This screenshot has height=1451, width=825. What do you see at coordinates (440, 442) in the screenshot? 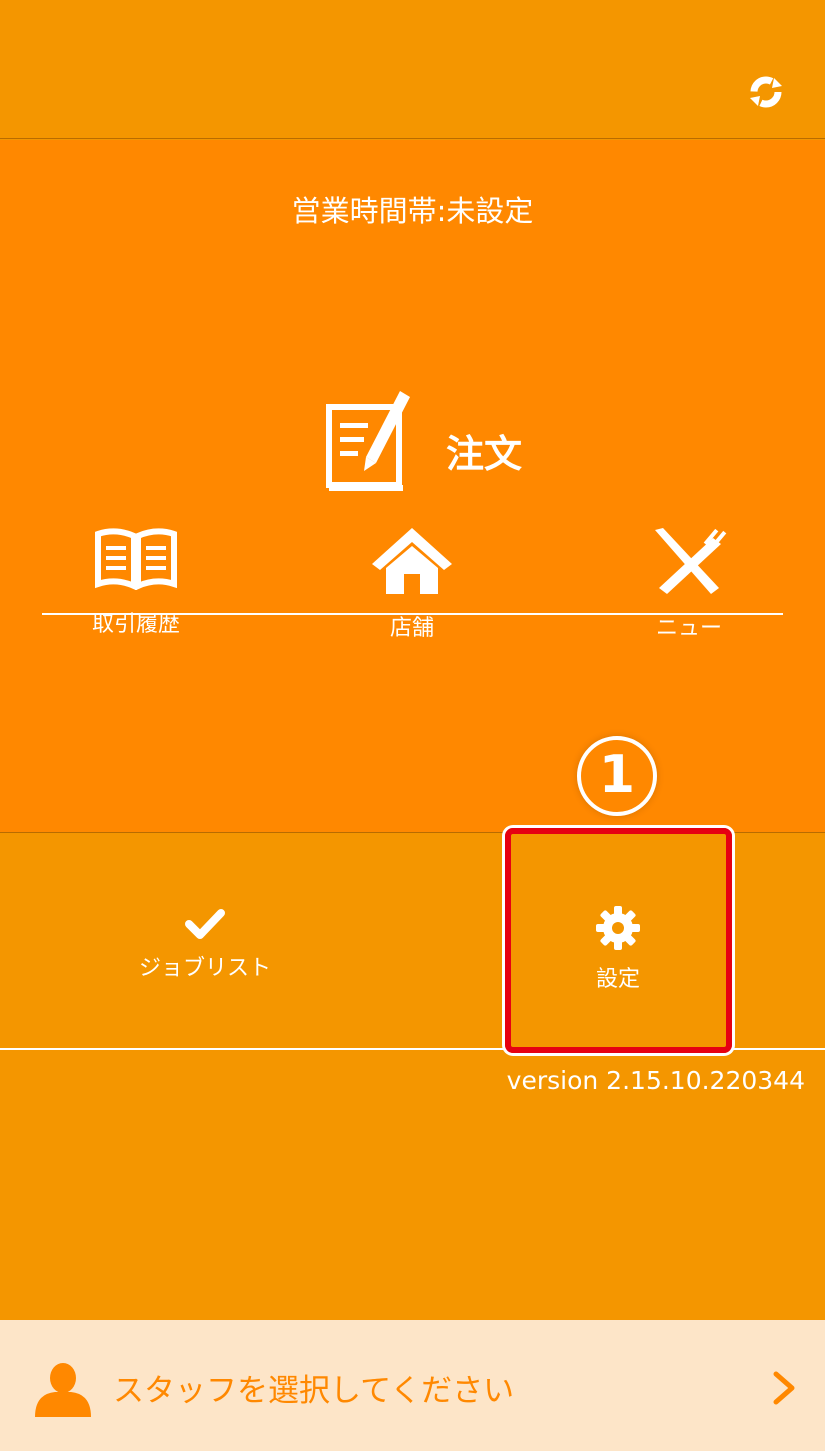
I see `order-button: 注文` at bounding box center [440, 442].